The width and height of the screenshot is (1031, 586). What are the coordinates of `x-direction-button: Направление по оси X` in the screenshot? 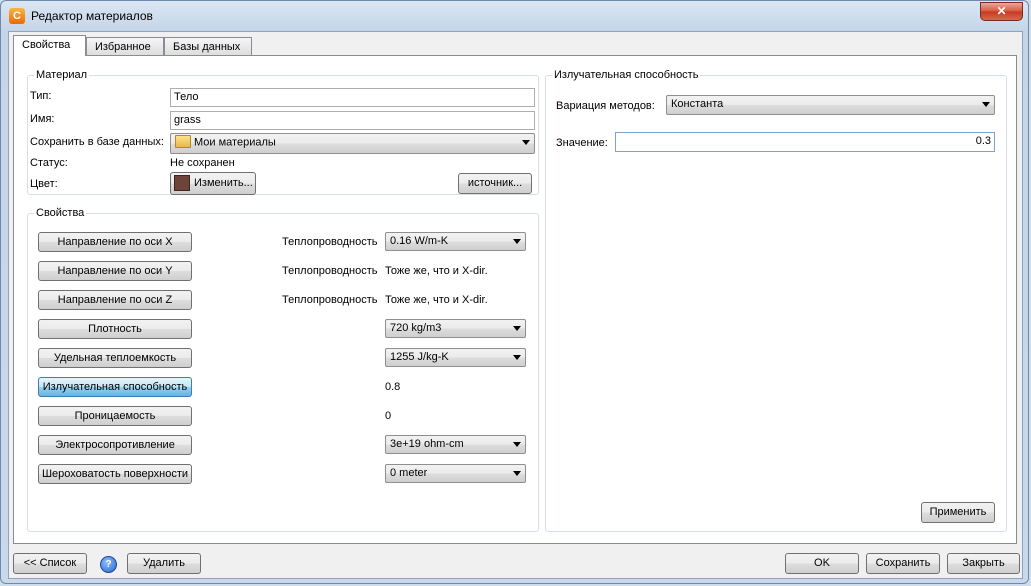 It's located at (115, 242).